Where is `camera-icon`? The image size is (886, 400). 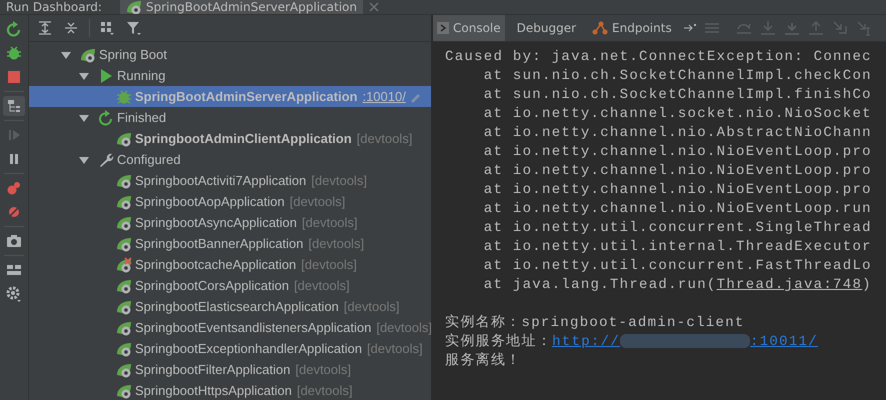 camera-icon is located at coordinates (14, 241).